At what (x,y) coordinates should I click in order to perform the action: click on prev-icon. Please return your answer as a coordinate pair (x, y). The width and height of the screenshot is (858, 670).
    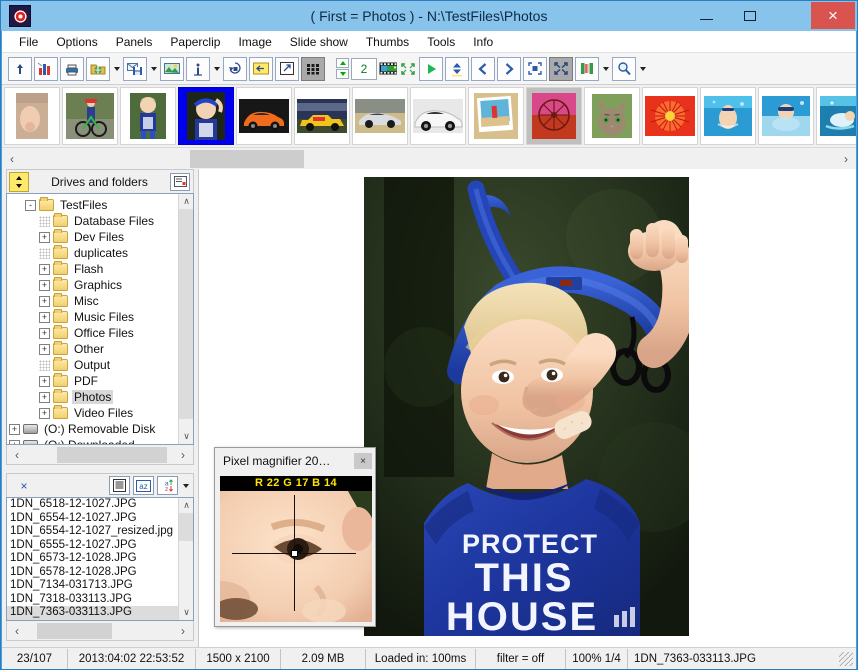
    Looking at the image, I should click on (483, 68).